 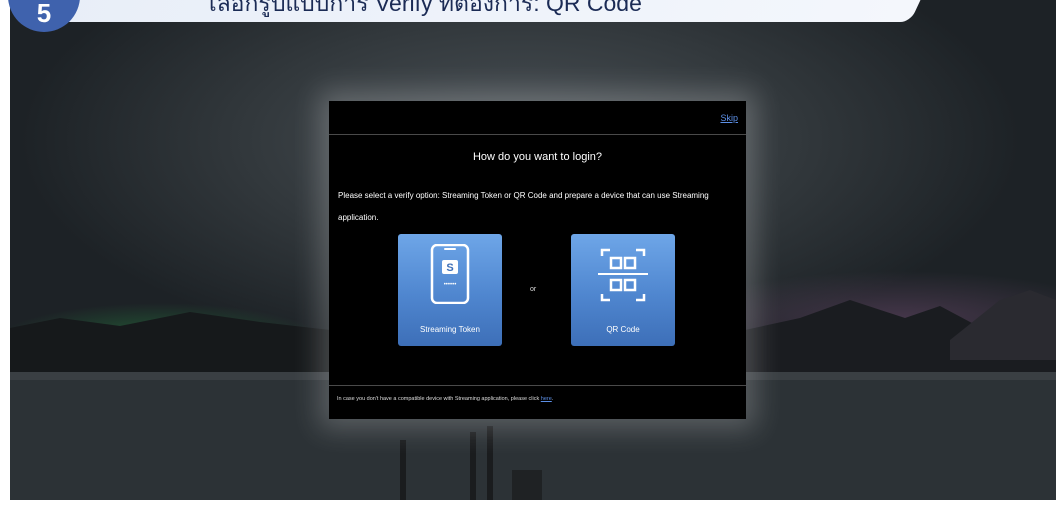 What do you see at coordinates (537, 157) in the screenshot?
I see `dialog-title: How do you want to login?` at bounding box center [537, 157].